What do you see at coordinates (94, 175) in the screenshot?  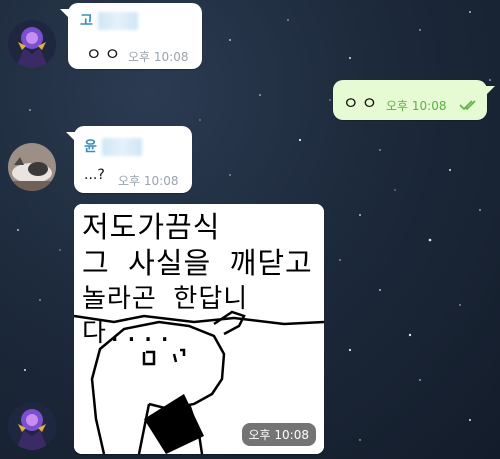 I see `message-text: ...?` at bounding box center [94, 175].